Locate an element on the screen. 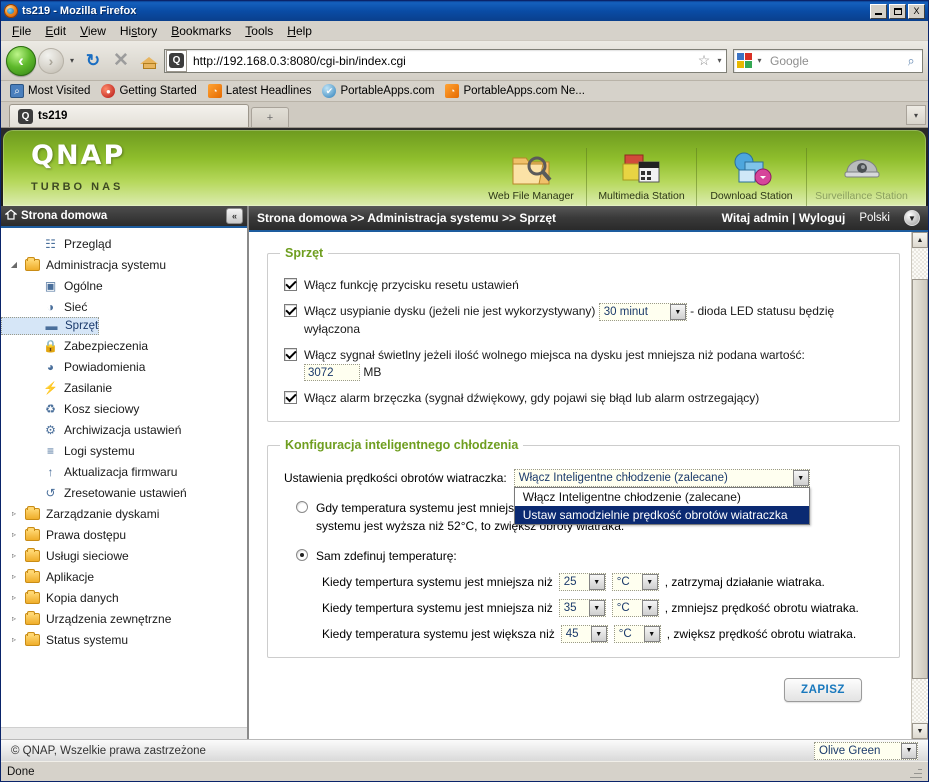 The height and width of the screenshot is (782, 929). home-icon is located at coordinates (149, 61).